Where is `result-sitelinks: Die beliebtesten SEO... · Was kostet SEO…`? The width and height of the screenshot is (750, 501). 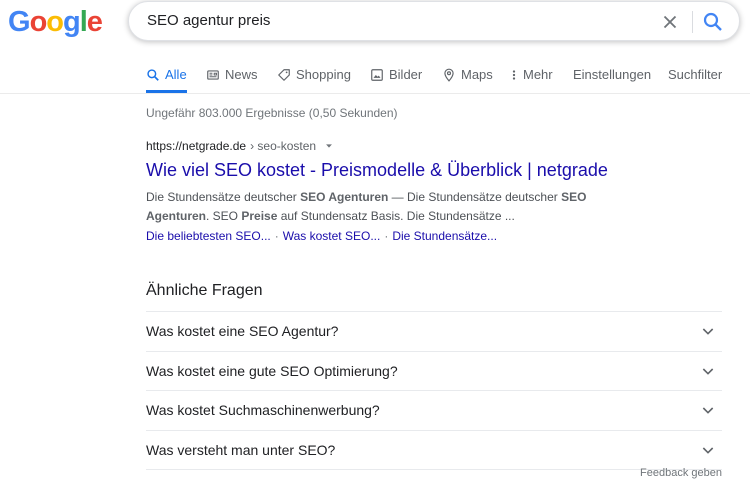
result-sitelinks: Die beliebtesten SEO... · Was kostet SEO… is located at coordinates (321, 236).